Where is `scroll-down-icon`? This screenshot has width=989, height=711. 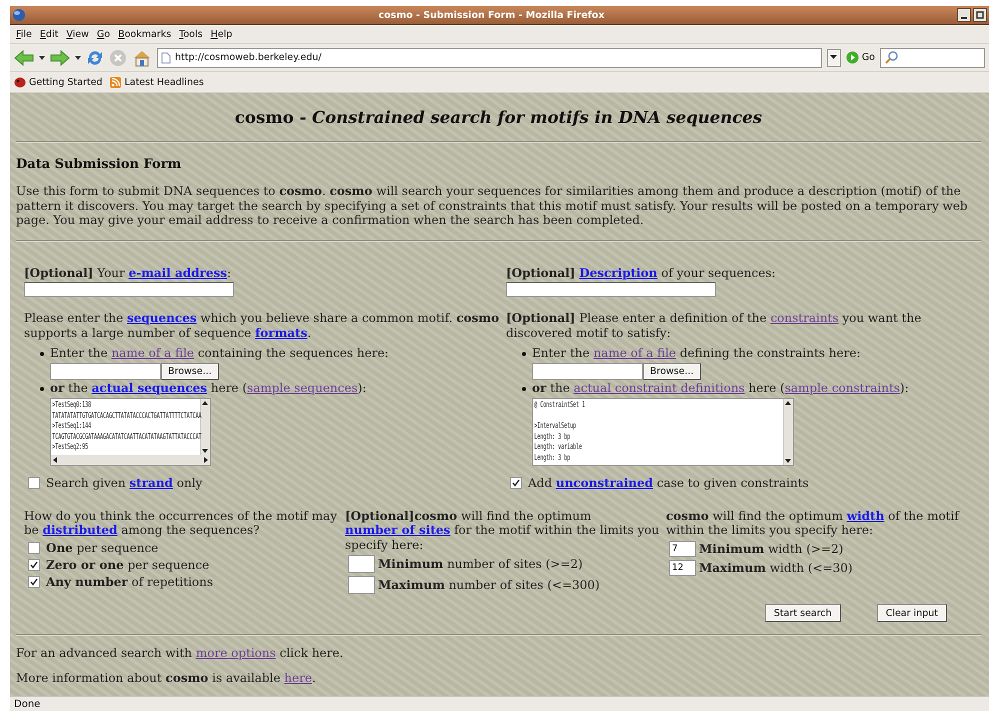 scroll-down-icon is located at coordinates (788, 461).